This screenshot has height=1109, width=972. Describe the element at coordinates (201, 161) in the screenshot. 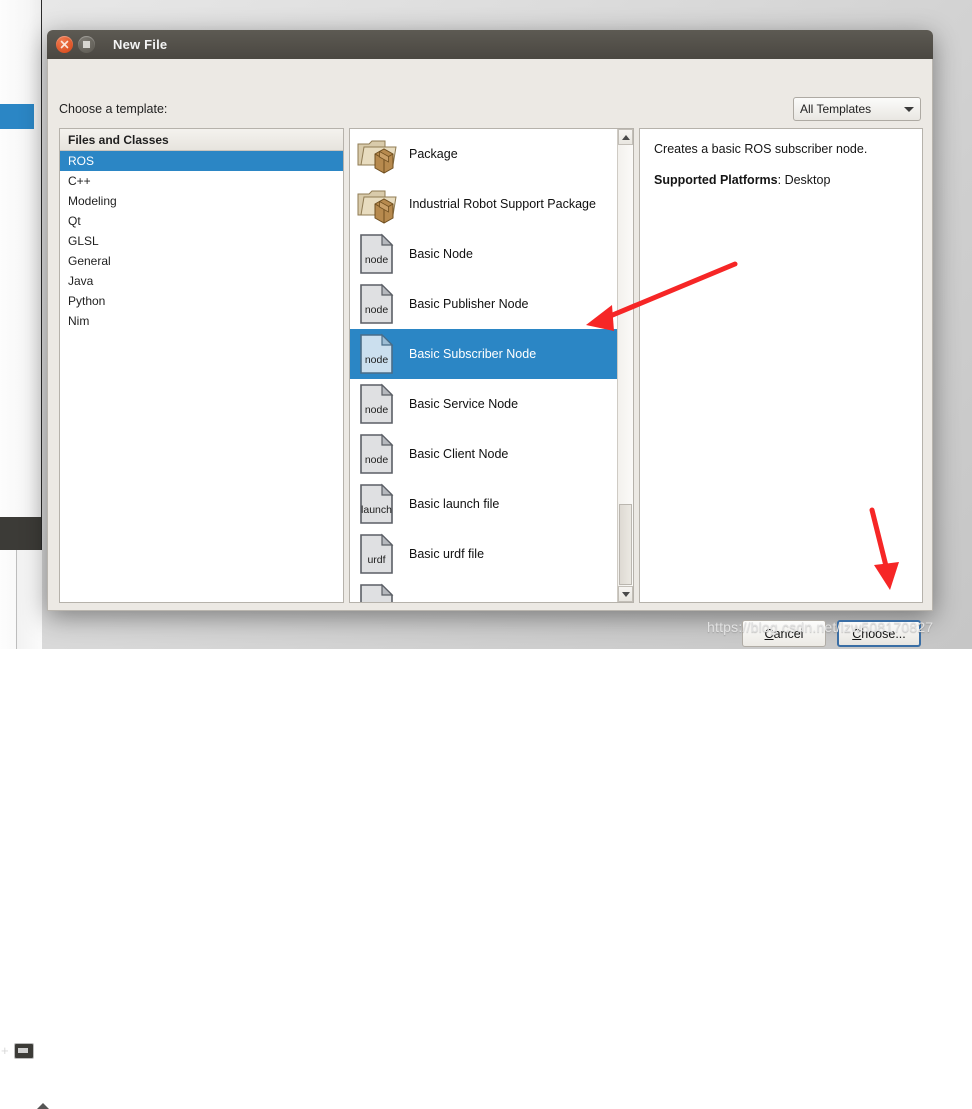

I see `category-item: ROS` at that location.